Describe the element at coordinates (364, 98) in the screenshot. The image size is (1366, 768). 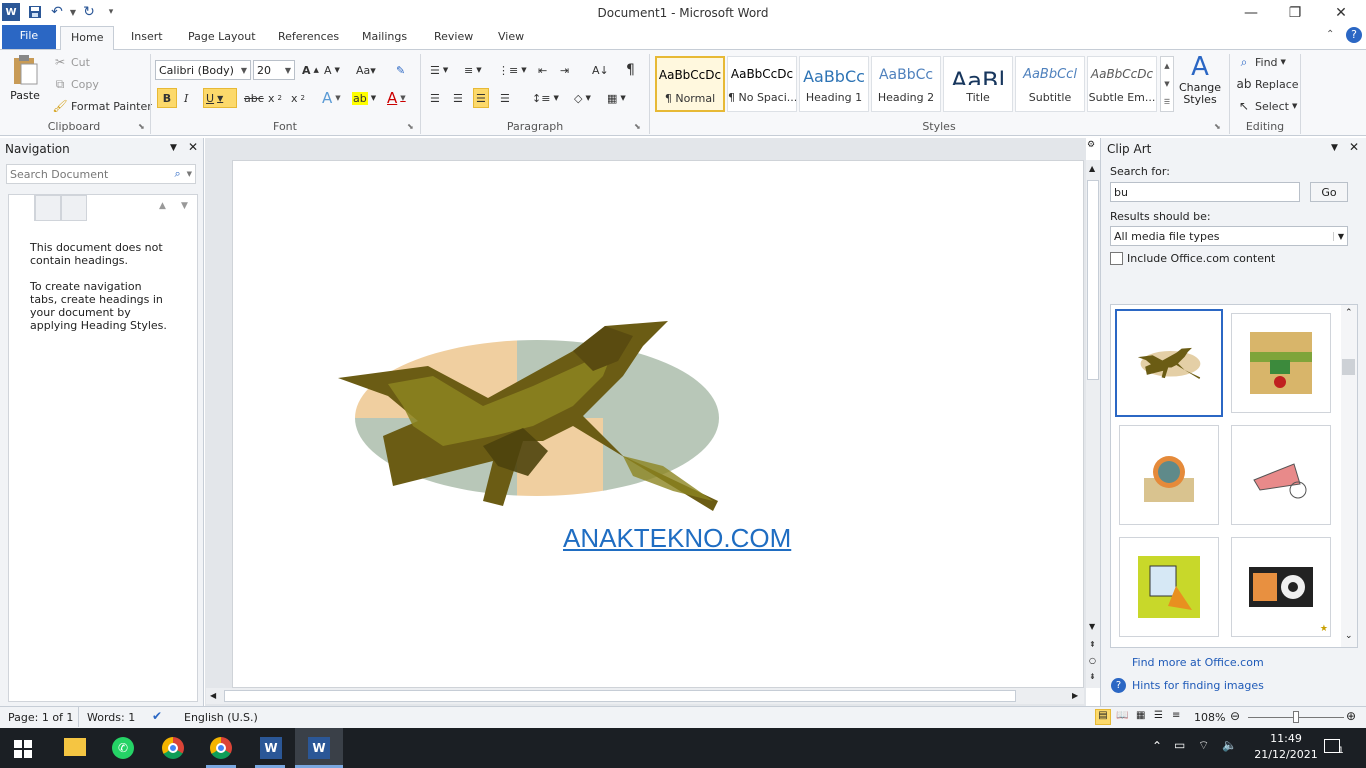
I see `highlight-icon: ab ▼` at that location.